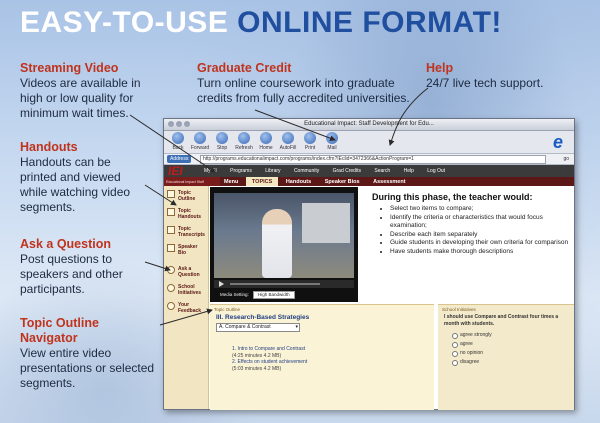  I want to click on arrow-streaming, so click(172, 143).